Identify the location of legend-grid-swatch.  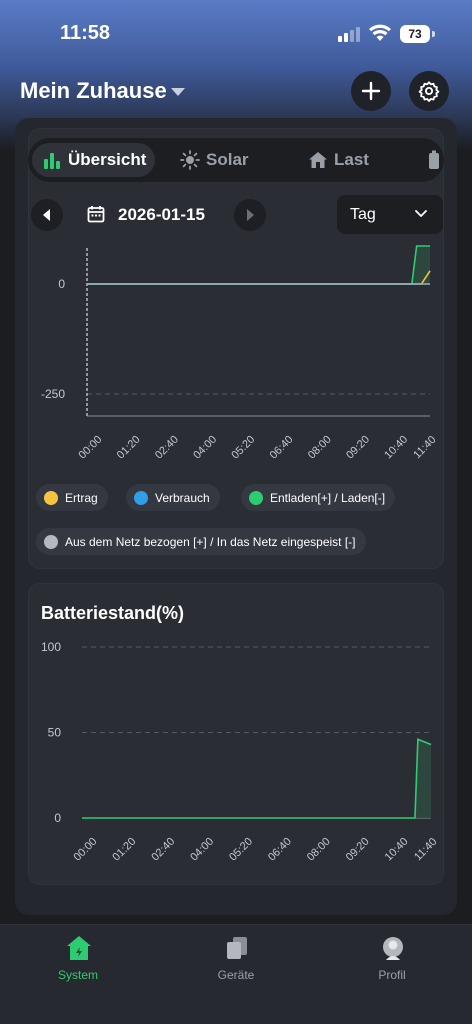
(51, 541).